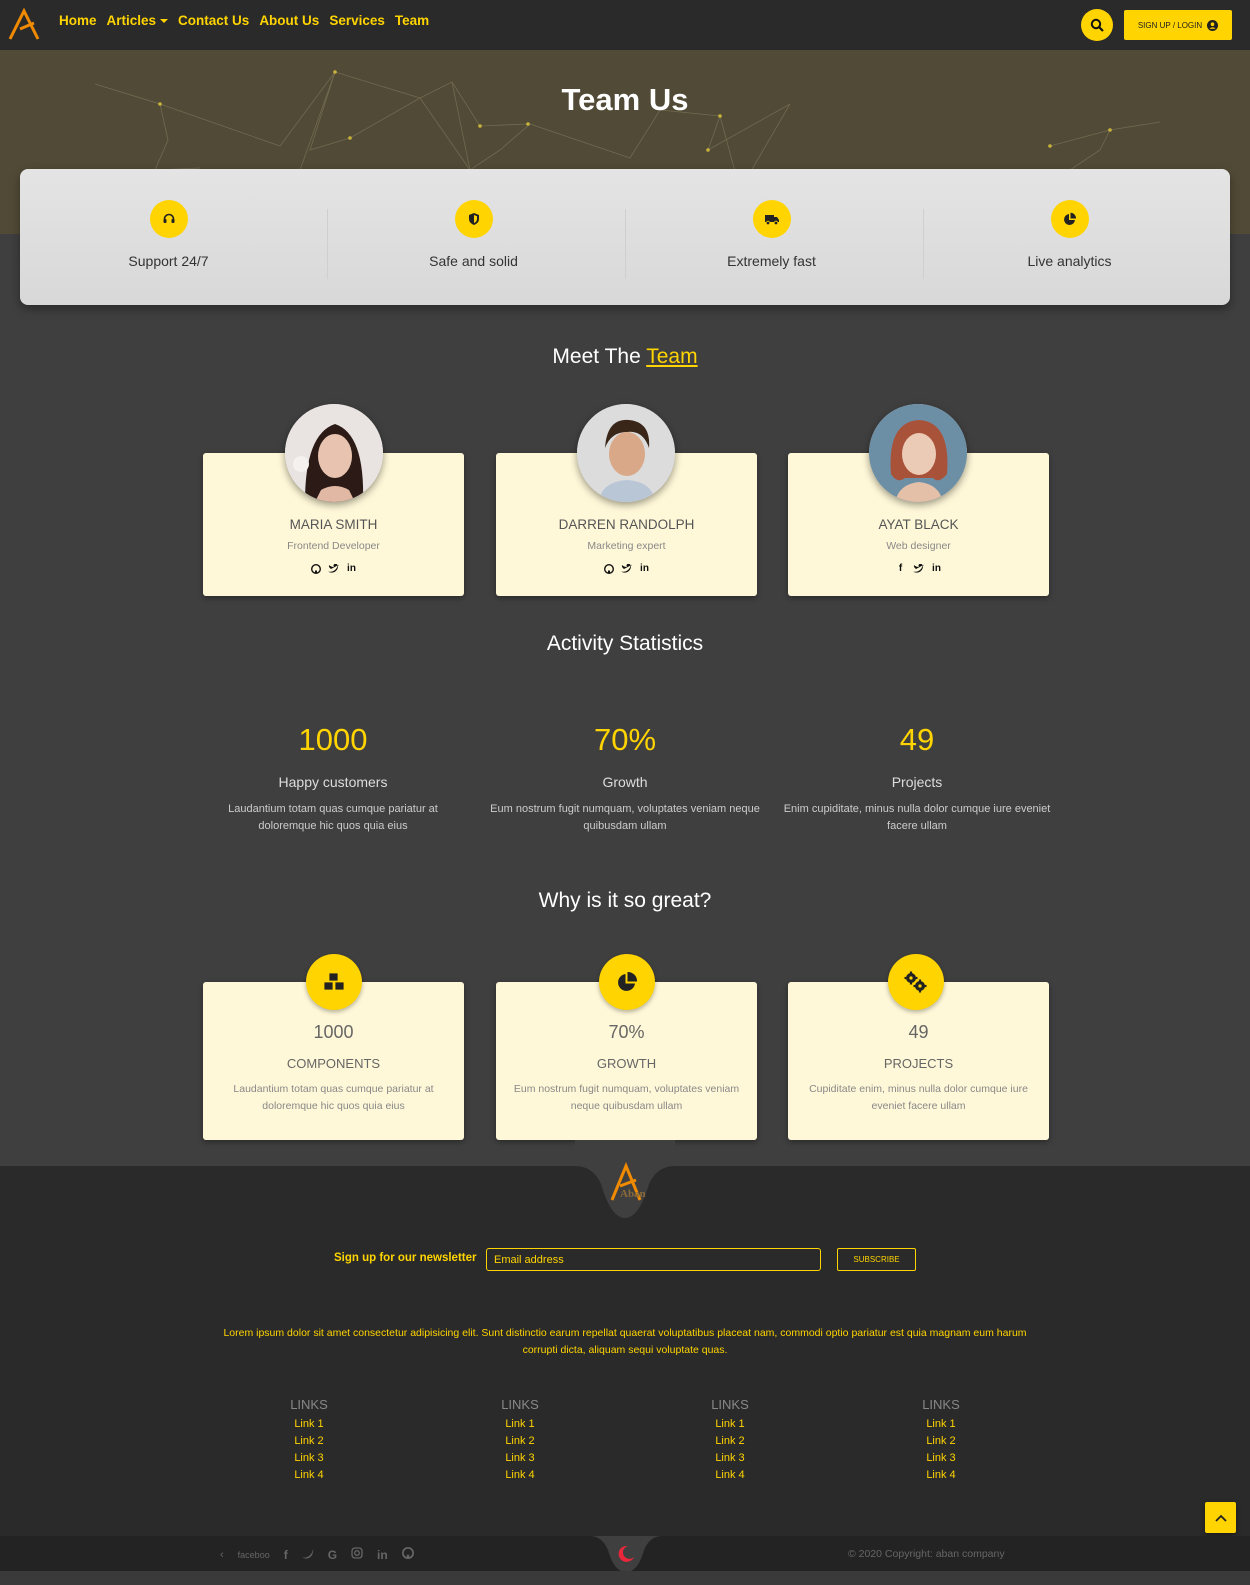  I want to click on cubes-icon, so click(334, 982).